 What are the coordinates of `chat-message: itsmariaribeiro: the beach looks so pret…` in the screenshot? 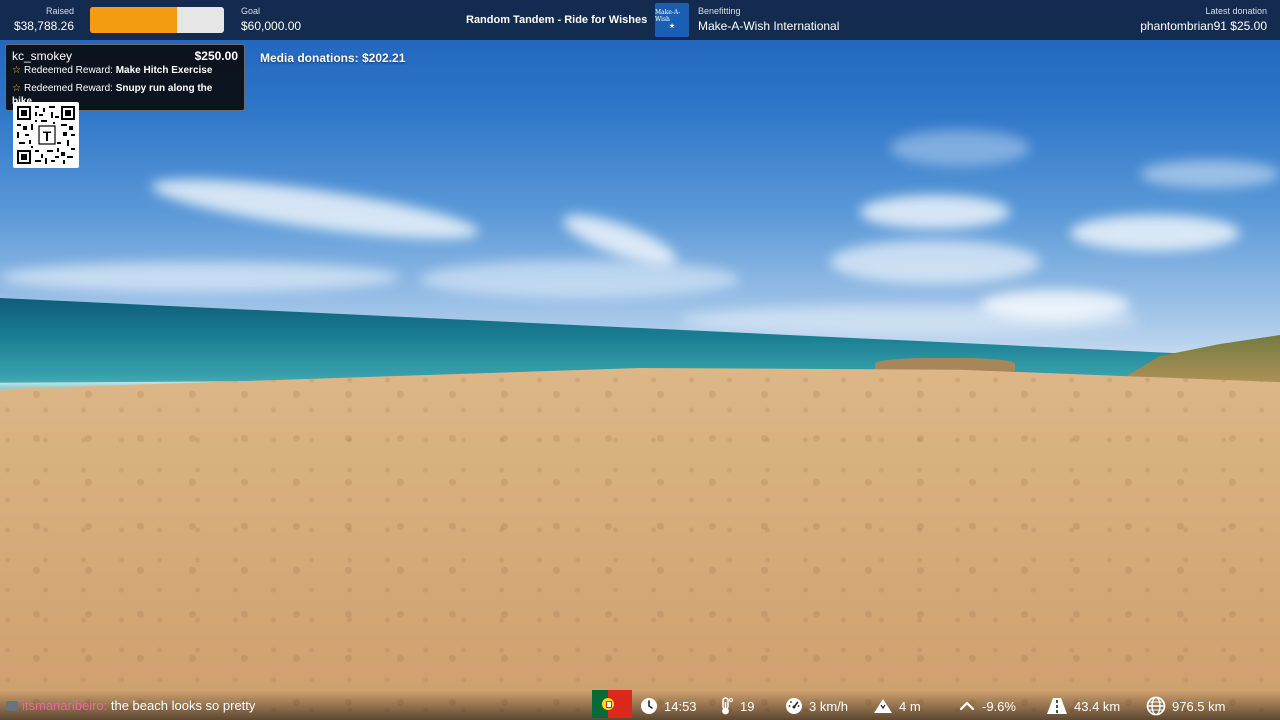 It's located at (130, 705).